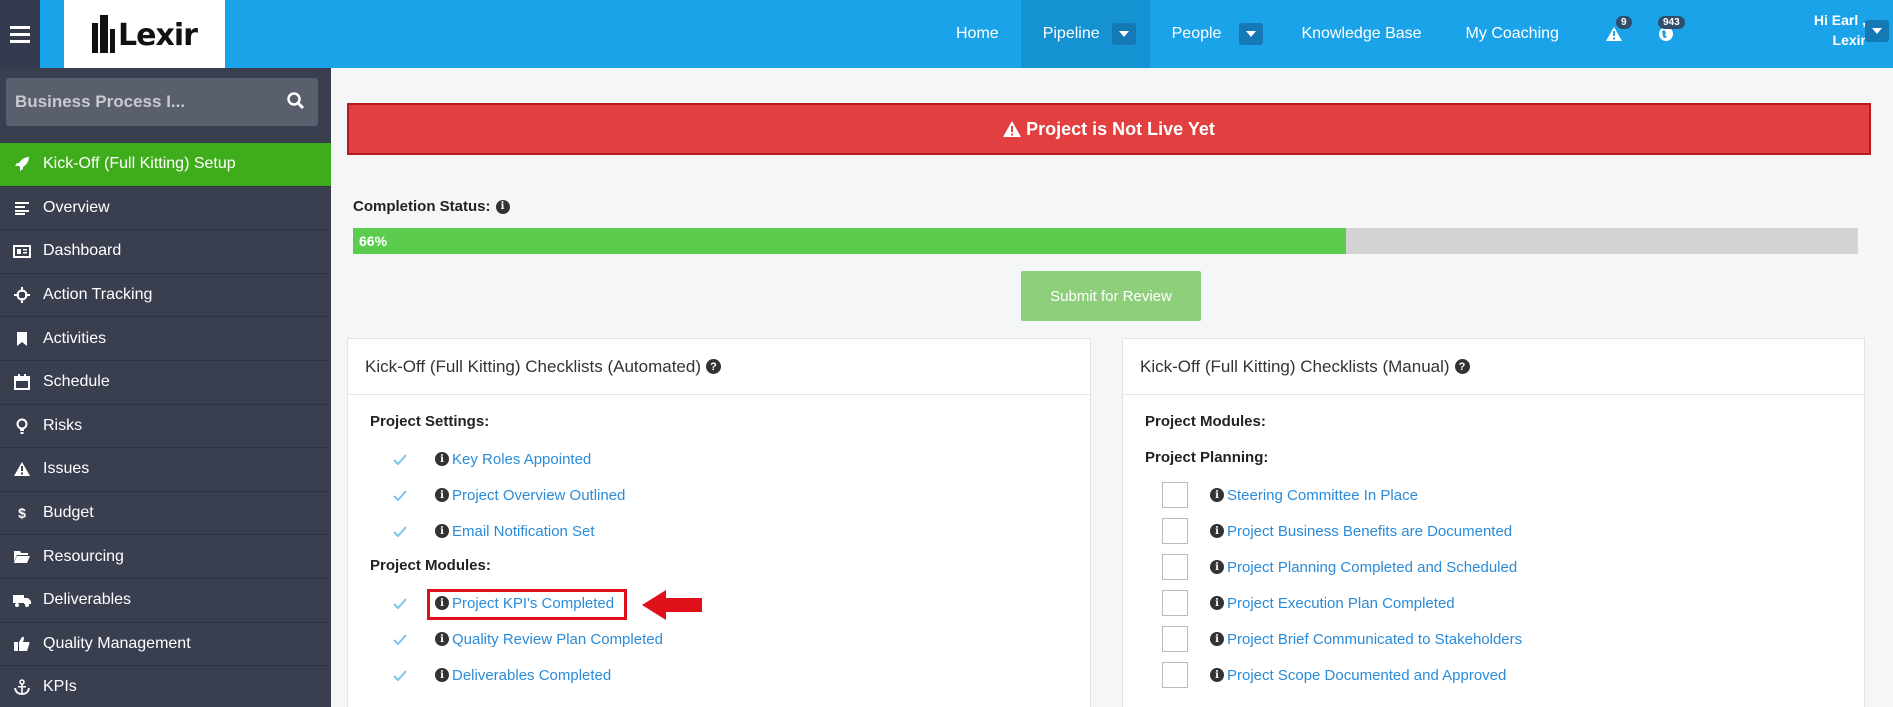 This screenshot has width=1893, height=707. Describe the element at coordinates (1366, 675) in the screenshot. I see `checklist-item-label: Project Scope Documented and Approved` at that location.